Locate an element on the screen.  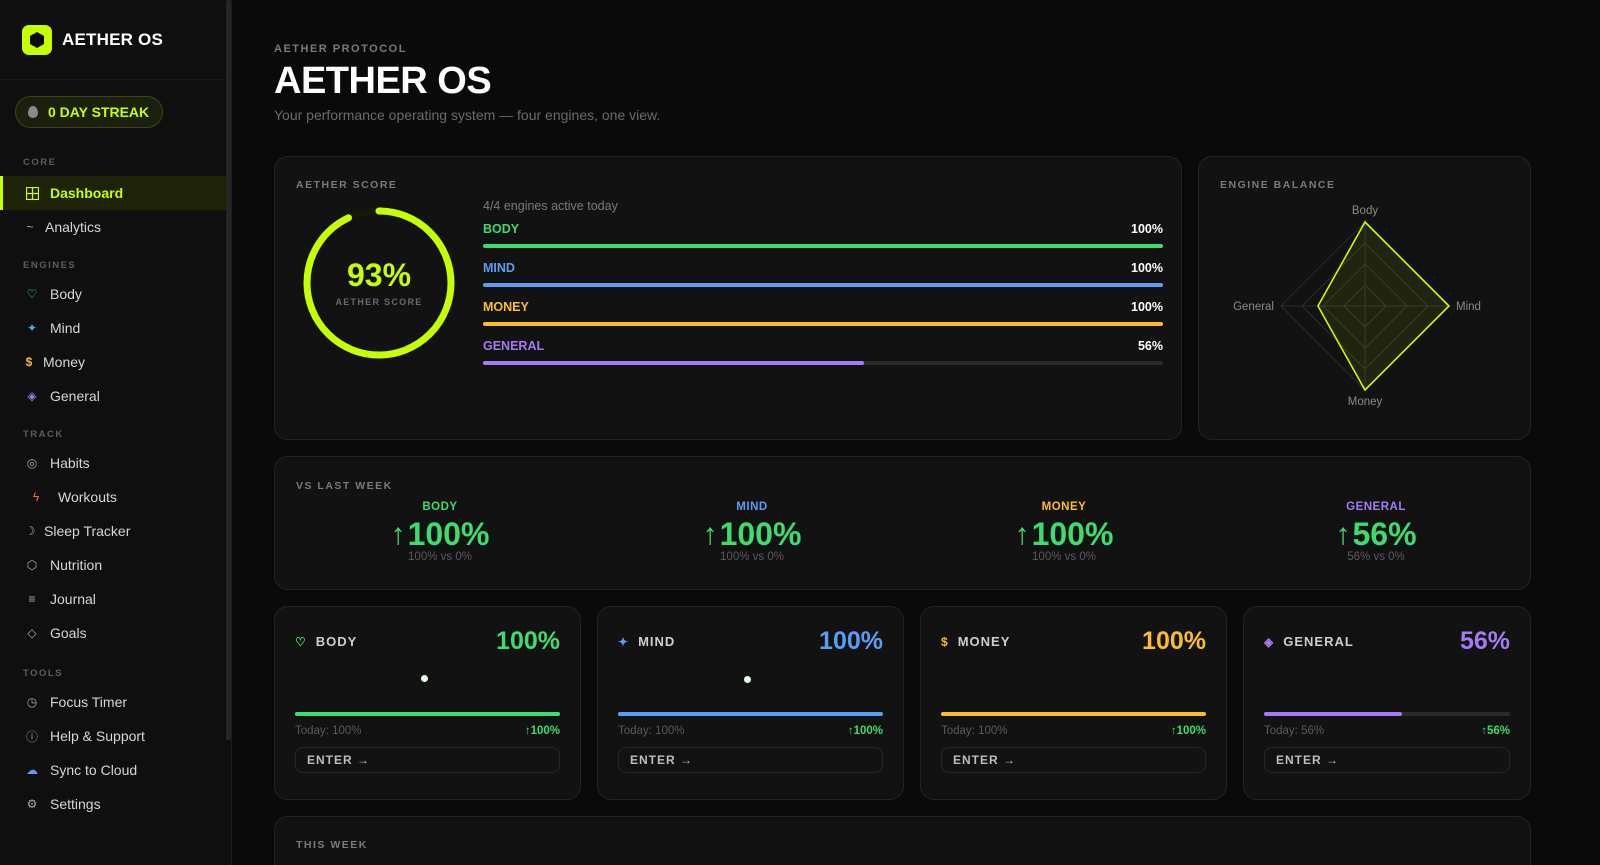
sidebar-item-body: ♡ Body is located at coordinates (115, 294).